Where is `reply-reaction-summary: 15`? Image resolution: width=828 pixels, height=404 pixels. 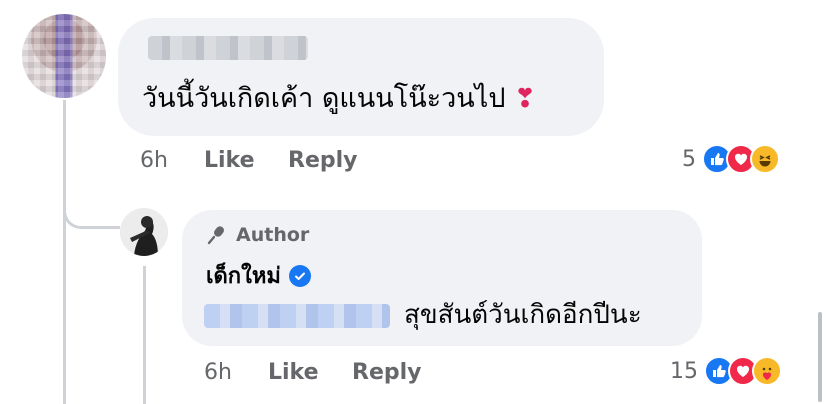 reply-reaction-summary: 15 is located at coordinates (726, 371).